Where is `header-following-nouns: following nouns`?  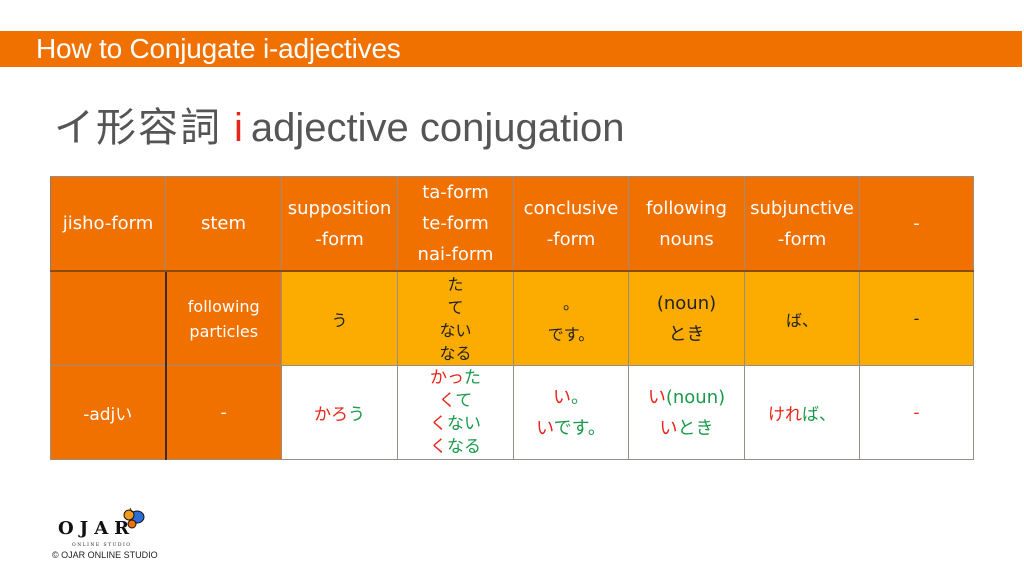 header-following-nouns: following nouns is located at coordinates (686, 224).